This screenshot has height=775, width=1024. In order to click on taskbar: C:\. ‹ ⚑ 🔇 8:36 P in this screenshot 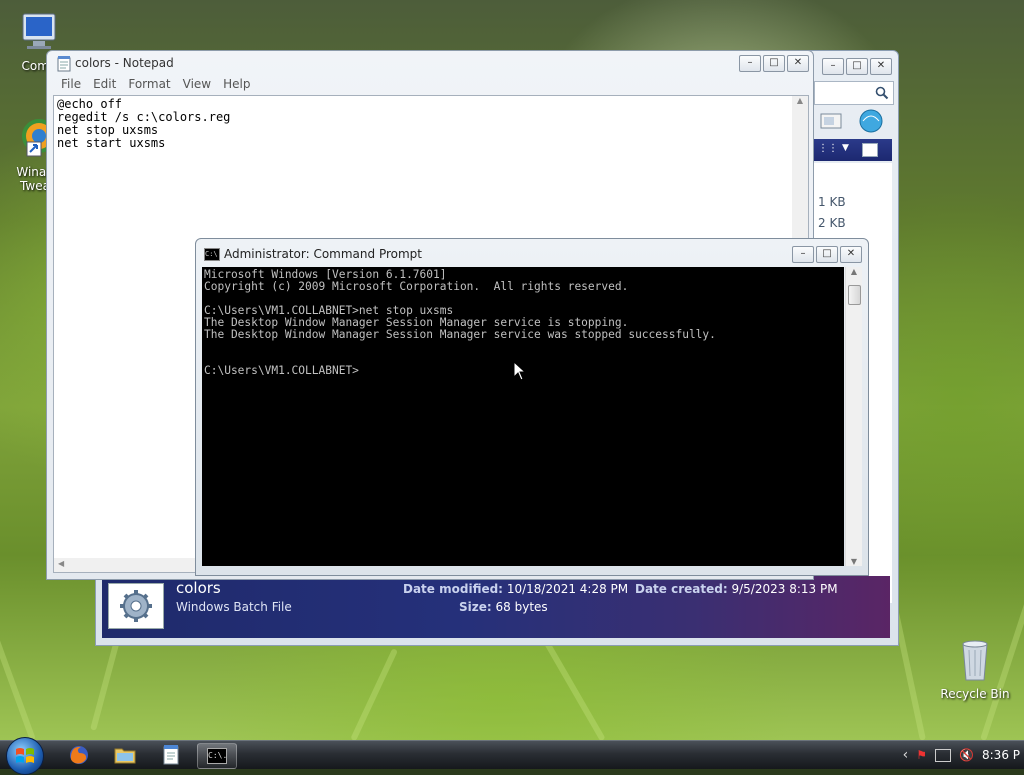, I will do `click(512, 756)`.